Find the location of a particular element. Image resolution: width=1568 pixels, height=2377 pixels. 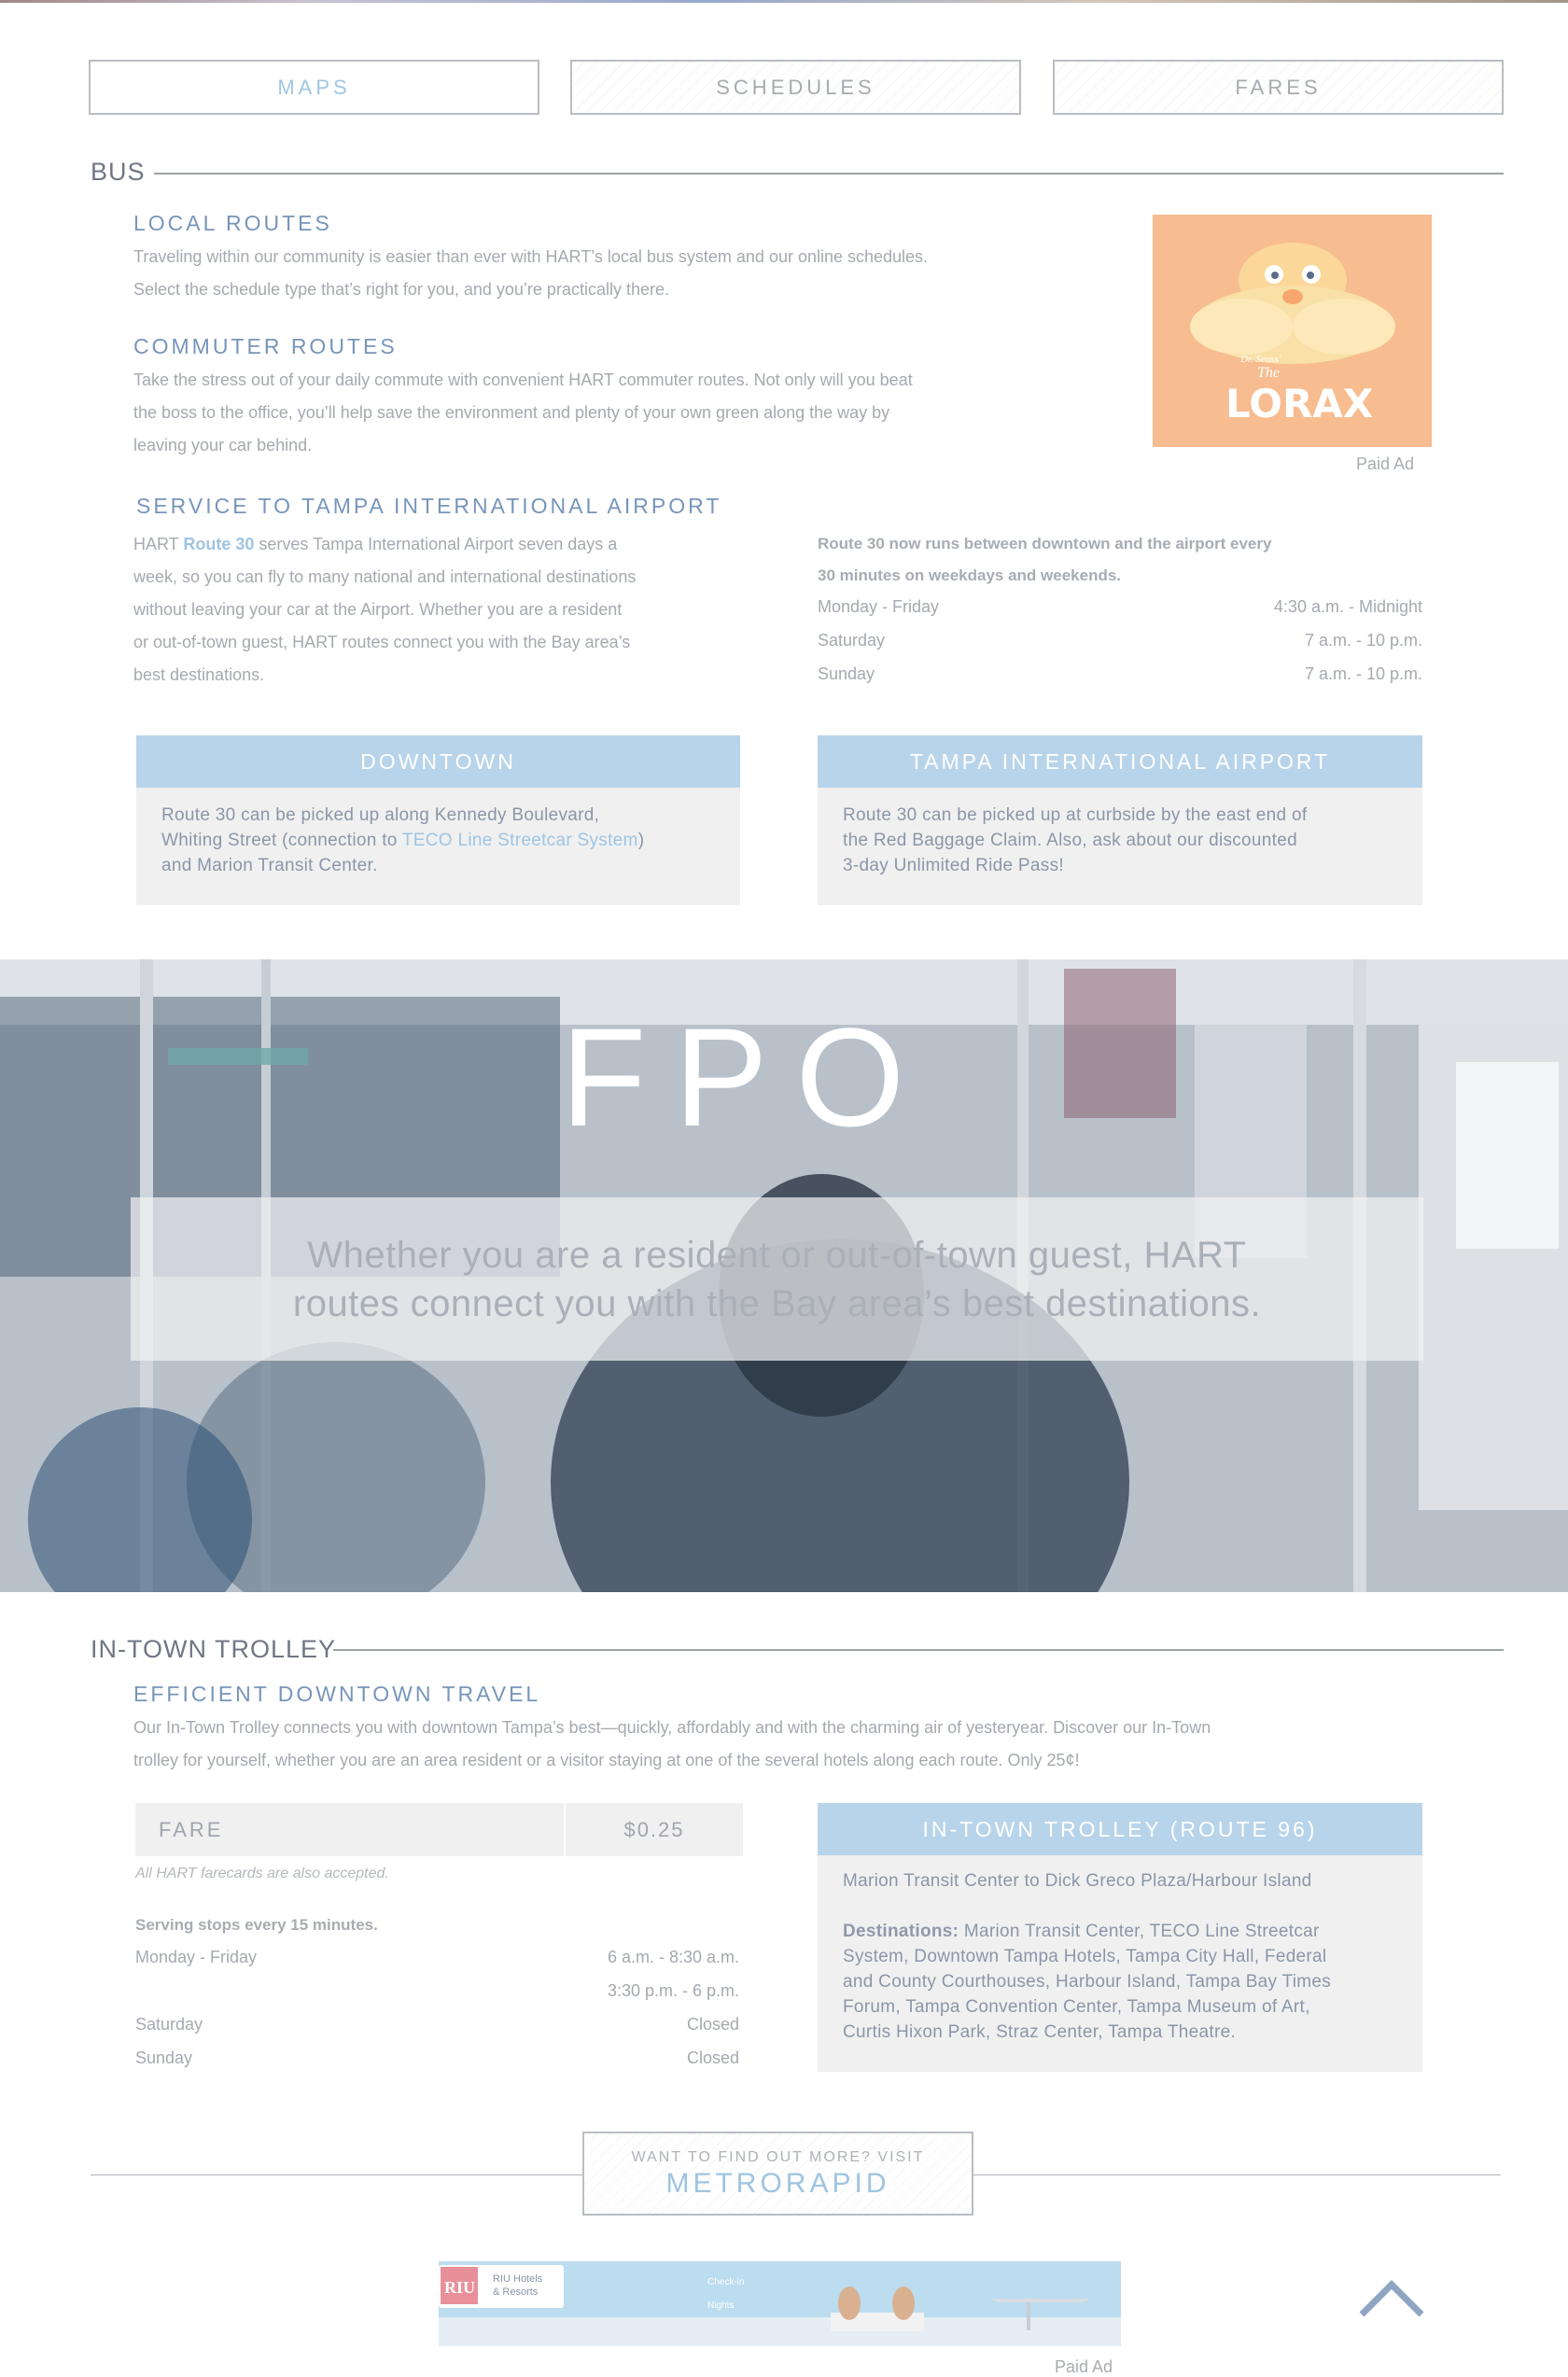

riu-logo: RIU is located at coordinates (459, 2287).